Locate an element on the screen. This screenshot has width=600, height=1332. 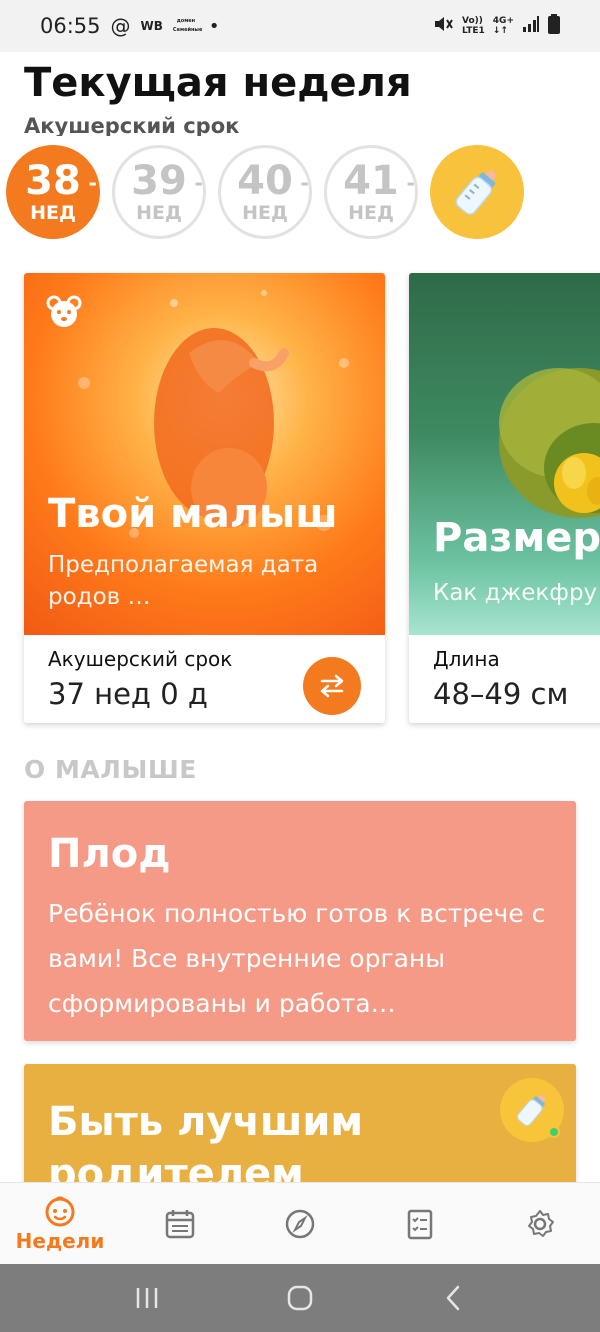
gear-icon is located at coordinates (541, 1223).